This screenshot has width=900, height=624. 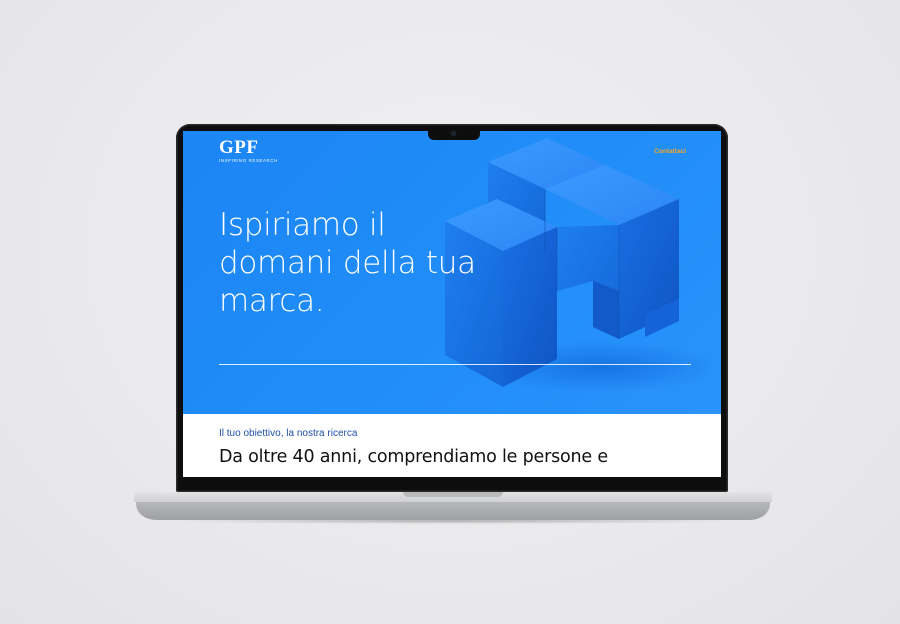 I want to click on trackpad-lip, so click(x=453, y=494).